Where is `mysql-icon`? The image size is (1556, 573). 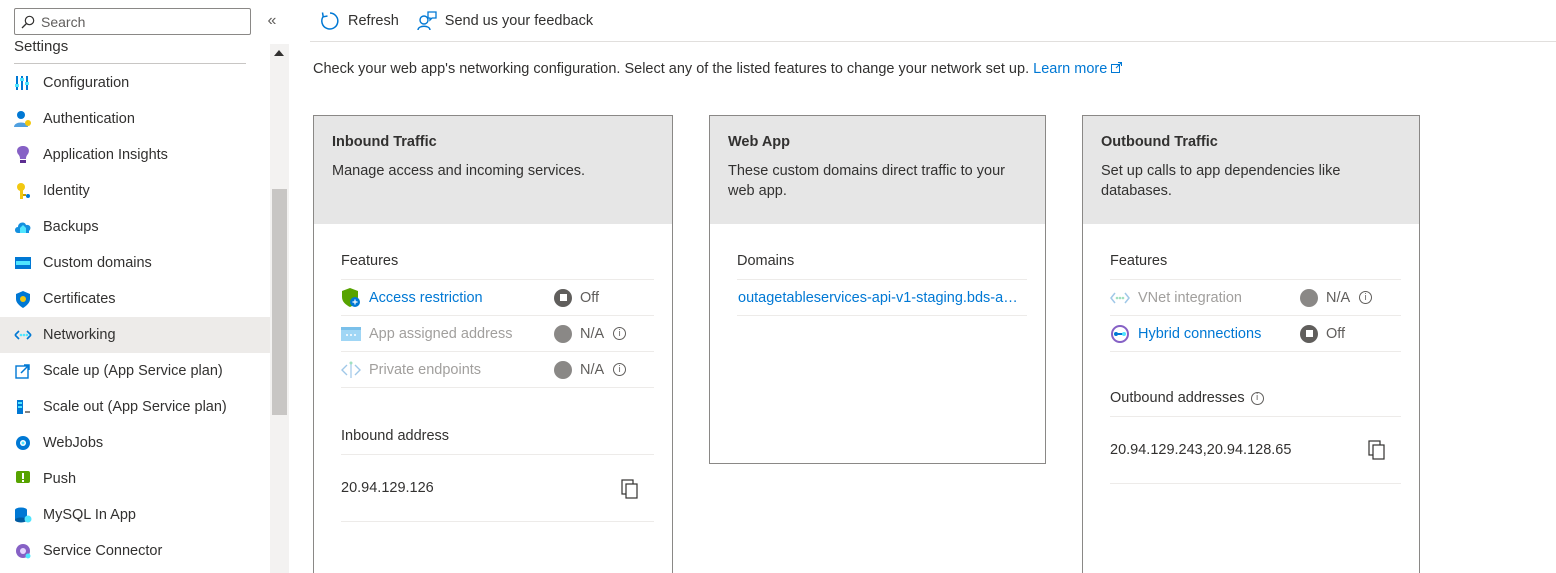 mysql-icon is located at coordinates (23, 515).